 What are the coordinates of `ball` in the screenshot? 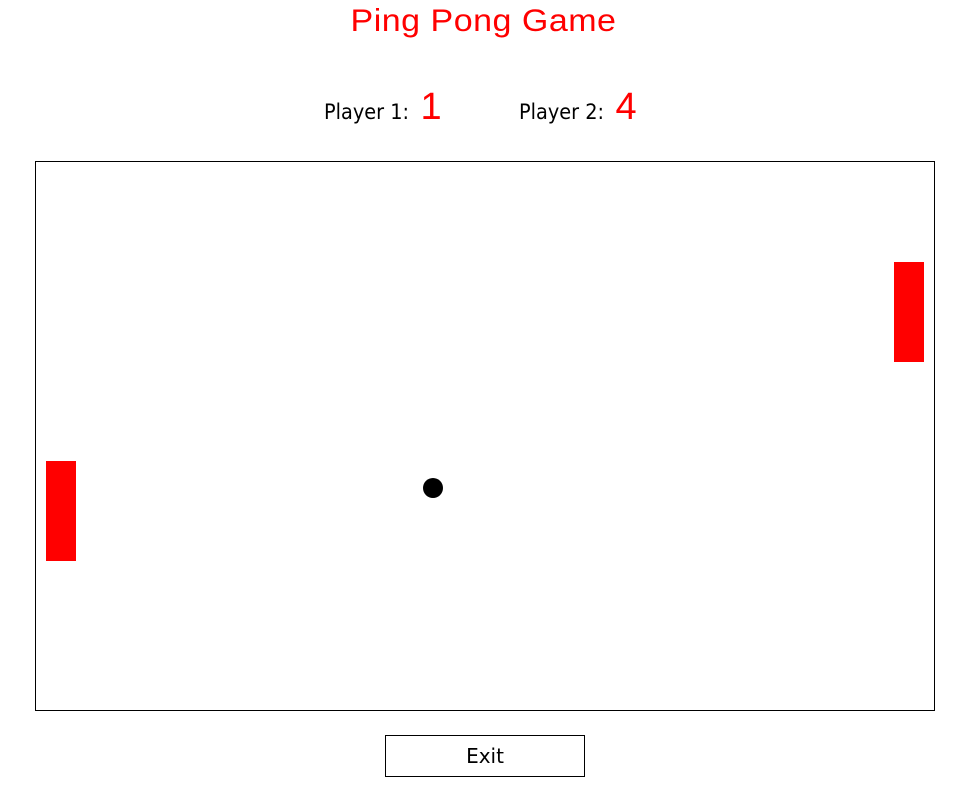 It's located at (433, 488).